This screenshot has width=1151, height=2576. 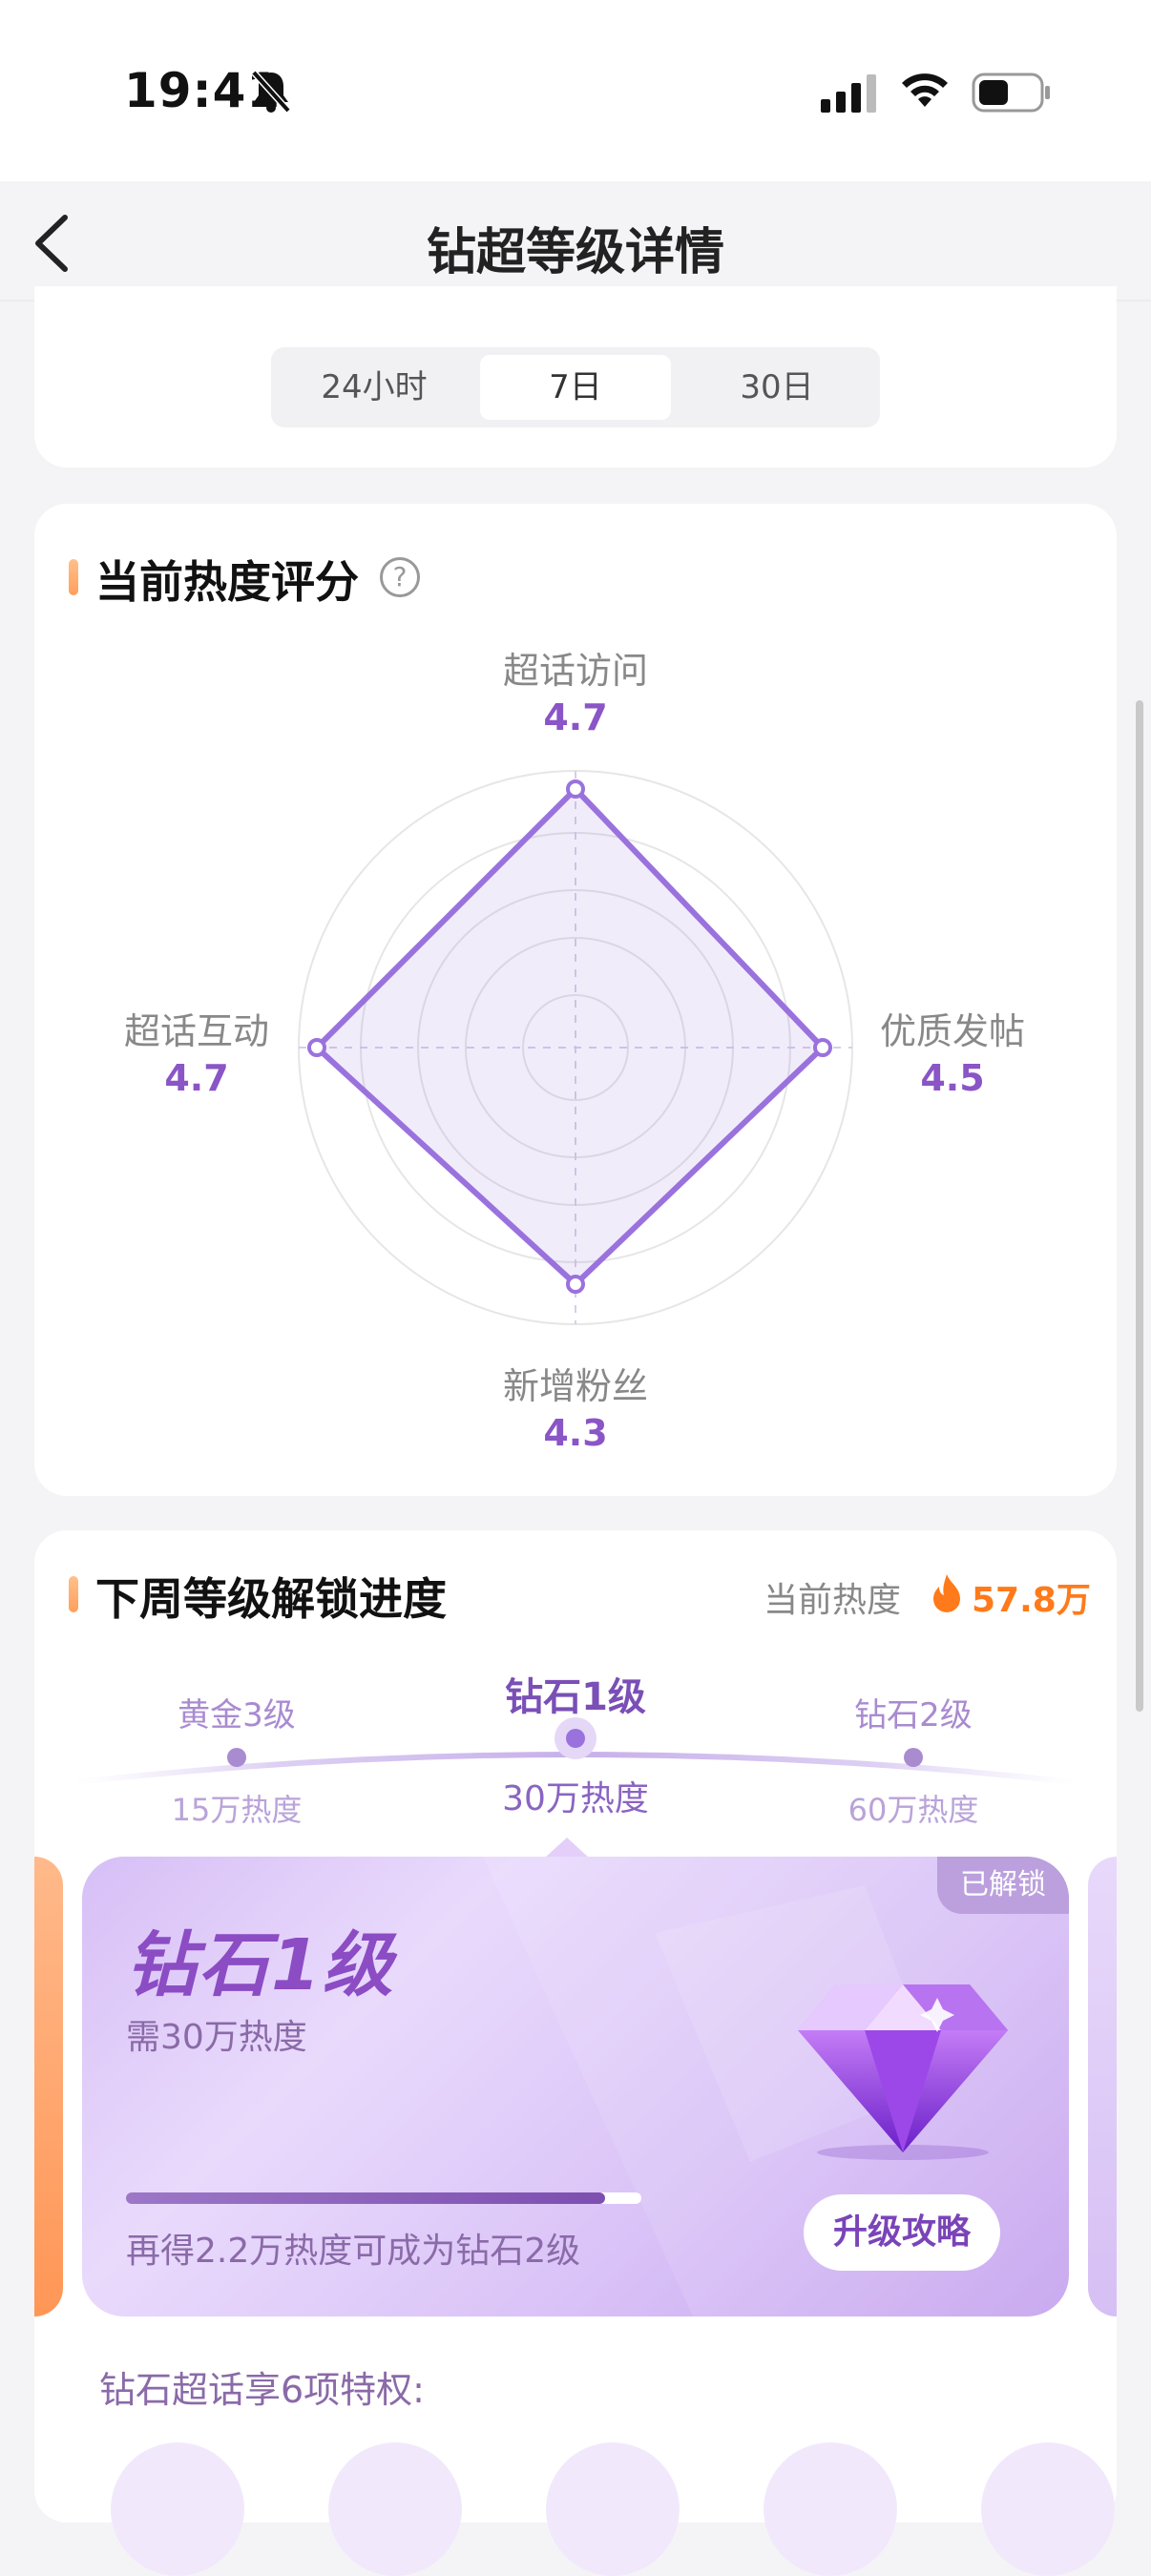 What do you see at coordinates (316, 1047) in the screenshot?
I see `radar-point-interaction` at bounding box center [316, 1047].